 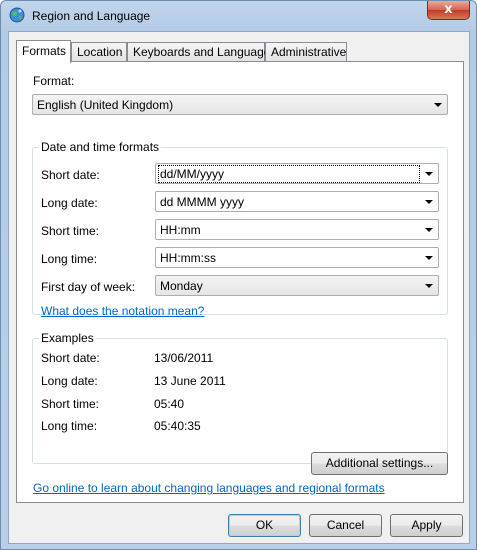 I want to click on example-long-time-label: Long time:, so click(x=69, y=426).